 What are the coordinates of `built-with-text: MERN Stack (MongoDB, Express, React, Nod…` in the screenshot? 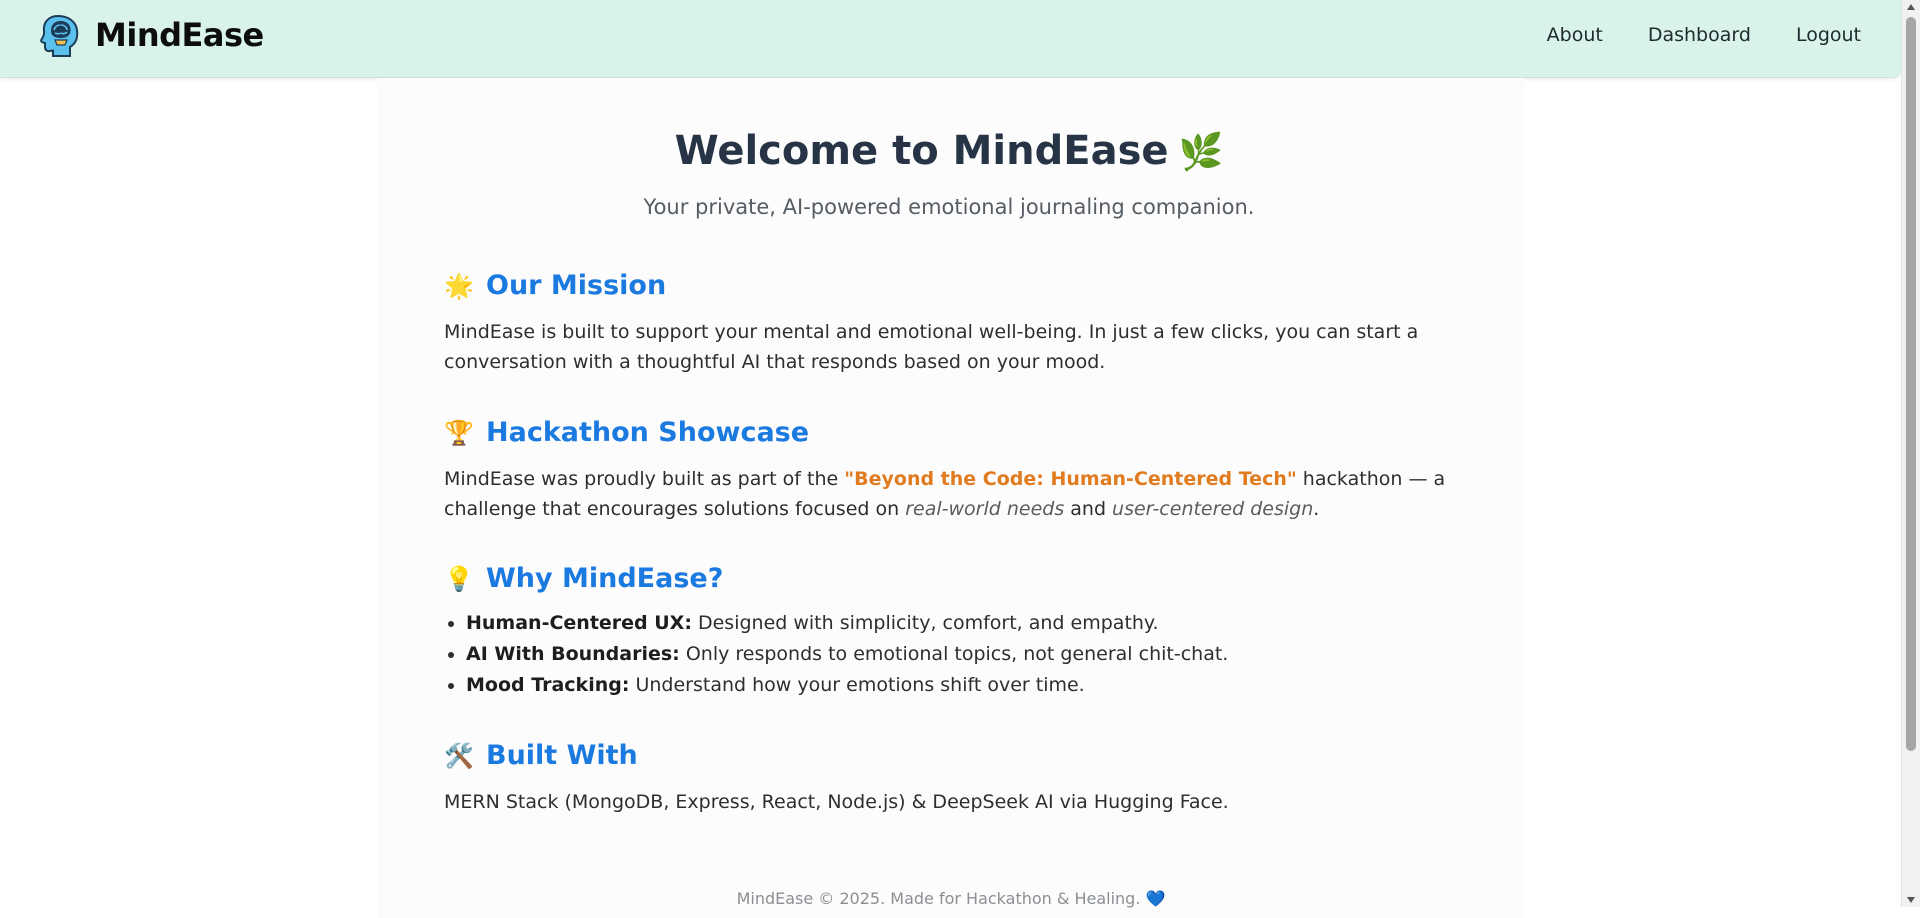 It's located at (836, 802).